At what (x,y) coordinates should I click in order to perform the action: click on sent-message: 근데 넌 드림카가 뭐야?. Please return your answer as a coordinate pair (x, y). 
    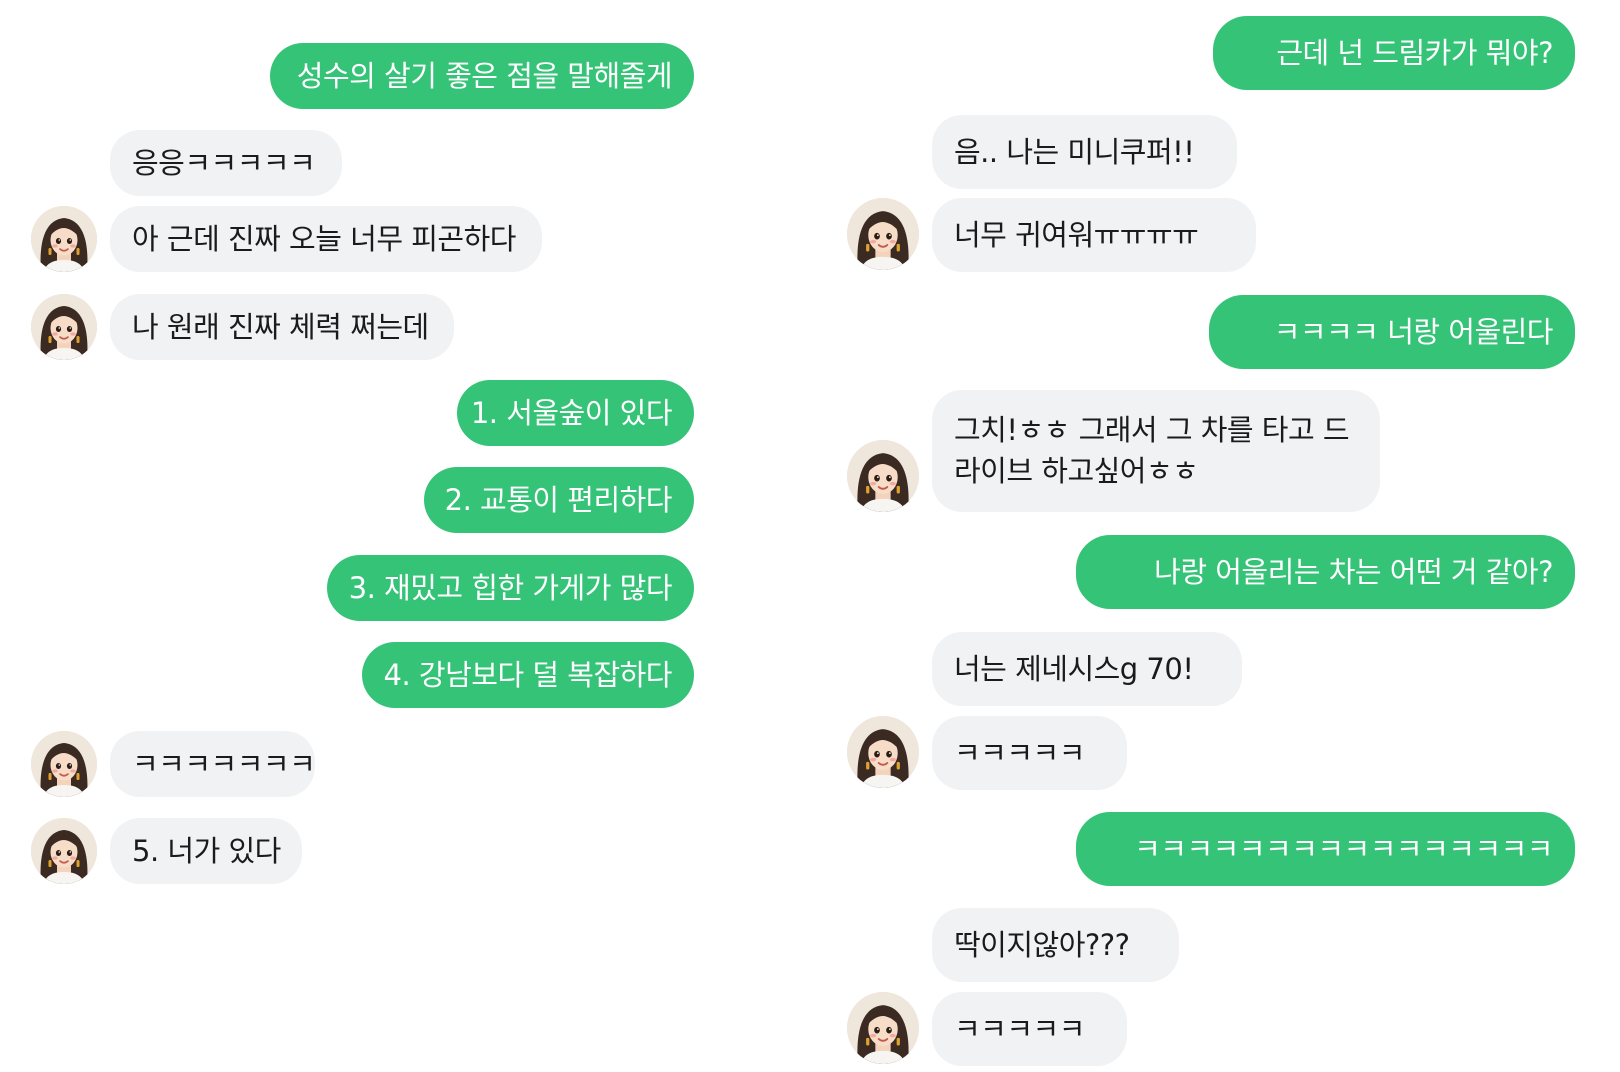
    Looking at the image, I should click on (1394, 53).